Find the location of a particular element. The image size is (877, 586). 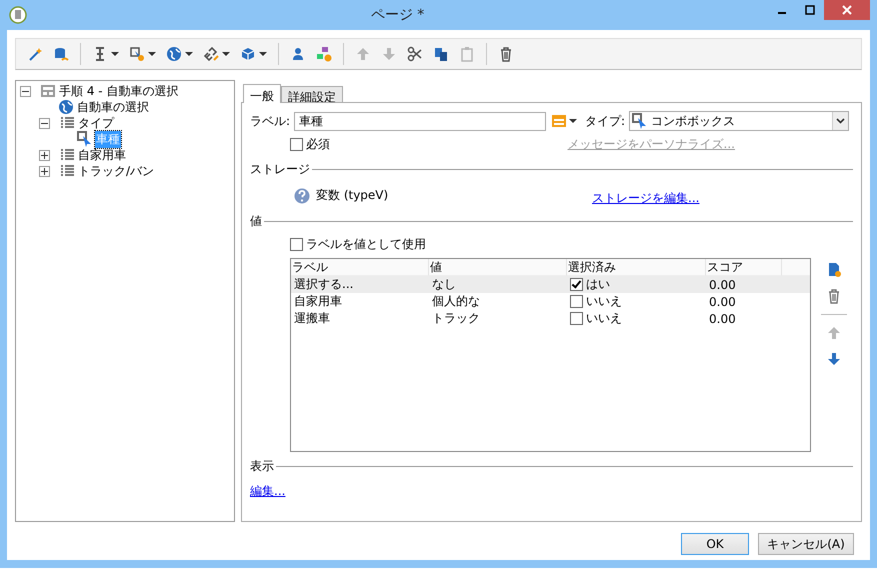

variable-label: 変数 (typeV) is located at coordinates (353, 195).